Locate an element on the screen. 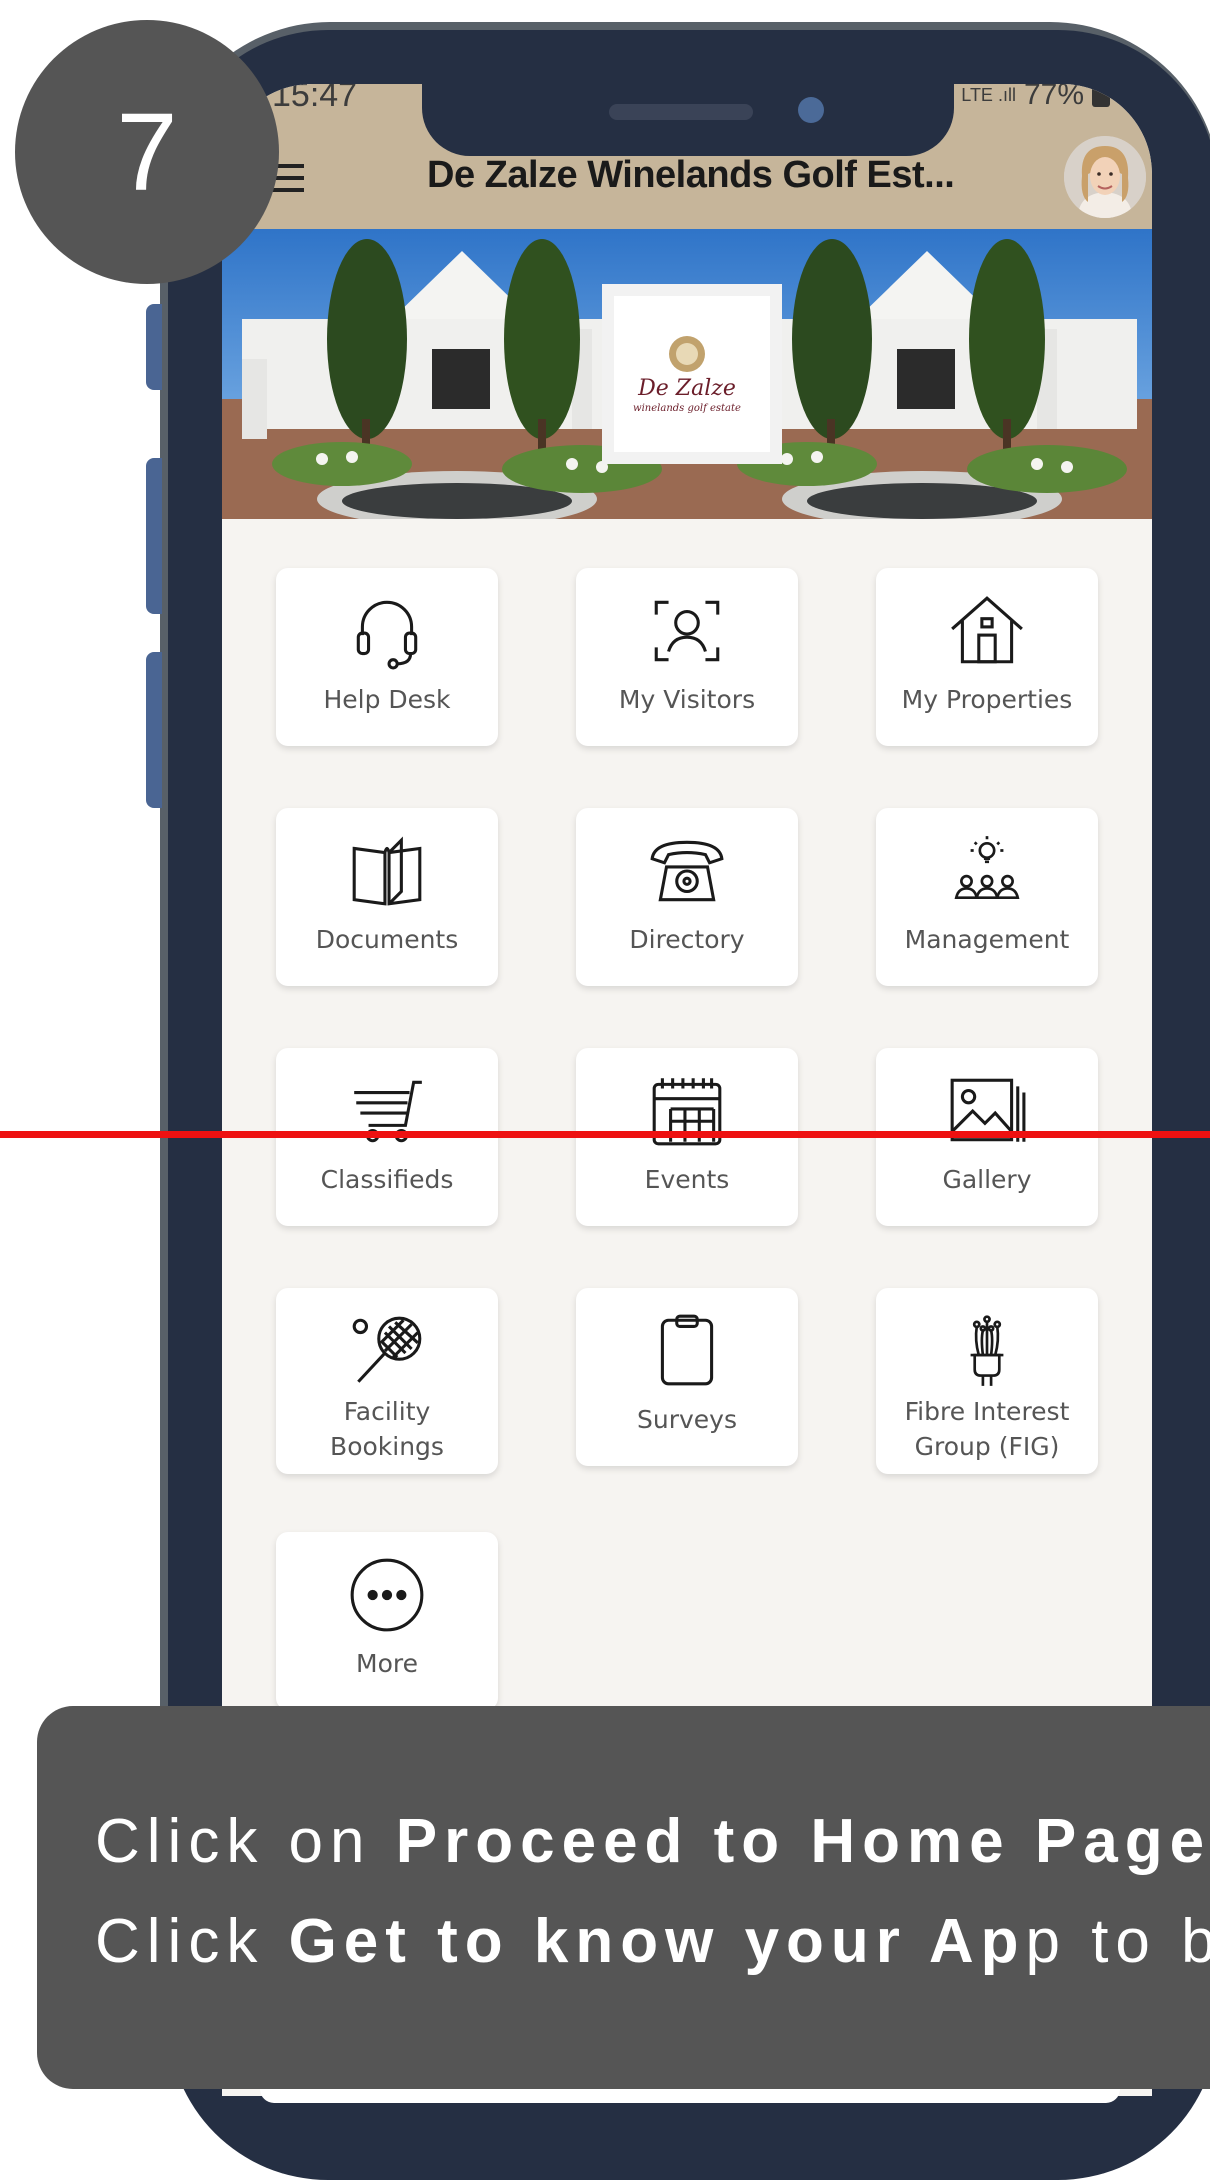  tile-help-desk: Help Desk is located at coordinates (387, 657).